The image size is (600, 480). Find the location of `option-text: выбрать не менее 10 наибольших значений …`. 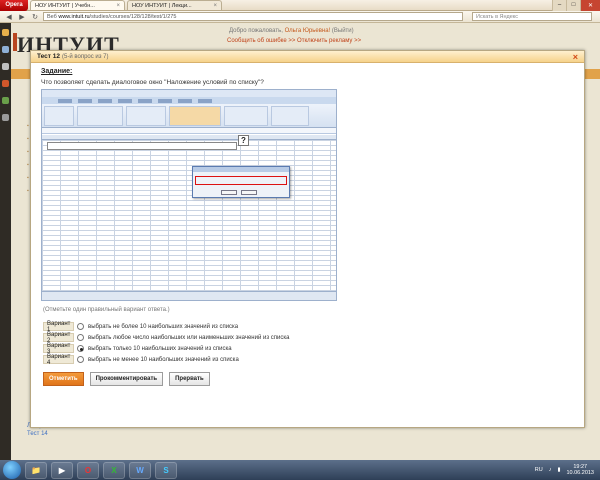

option-text: выбрать не менее 10 наибольших значений … is located at coordinates (163, 359).